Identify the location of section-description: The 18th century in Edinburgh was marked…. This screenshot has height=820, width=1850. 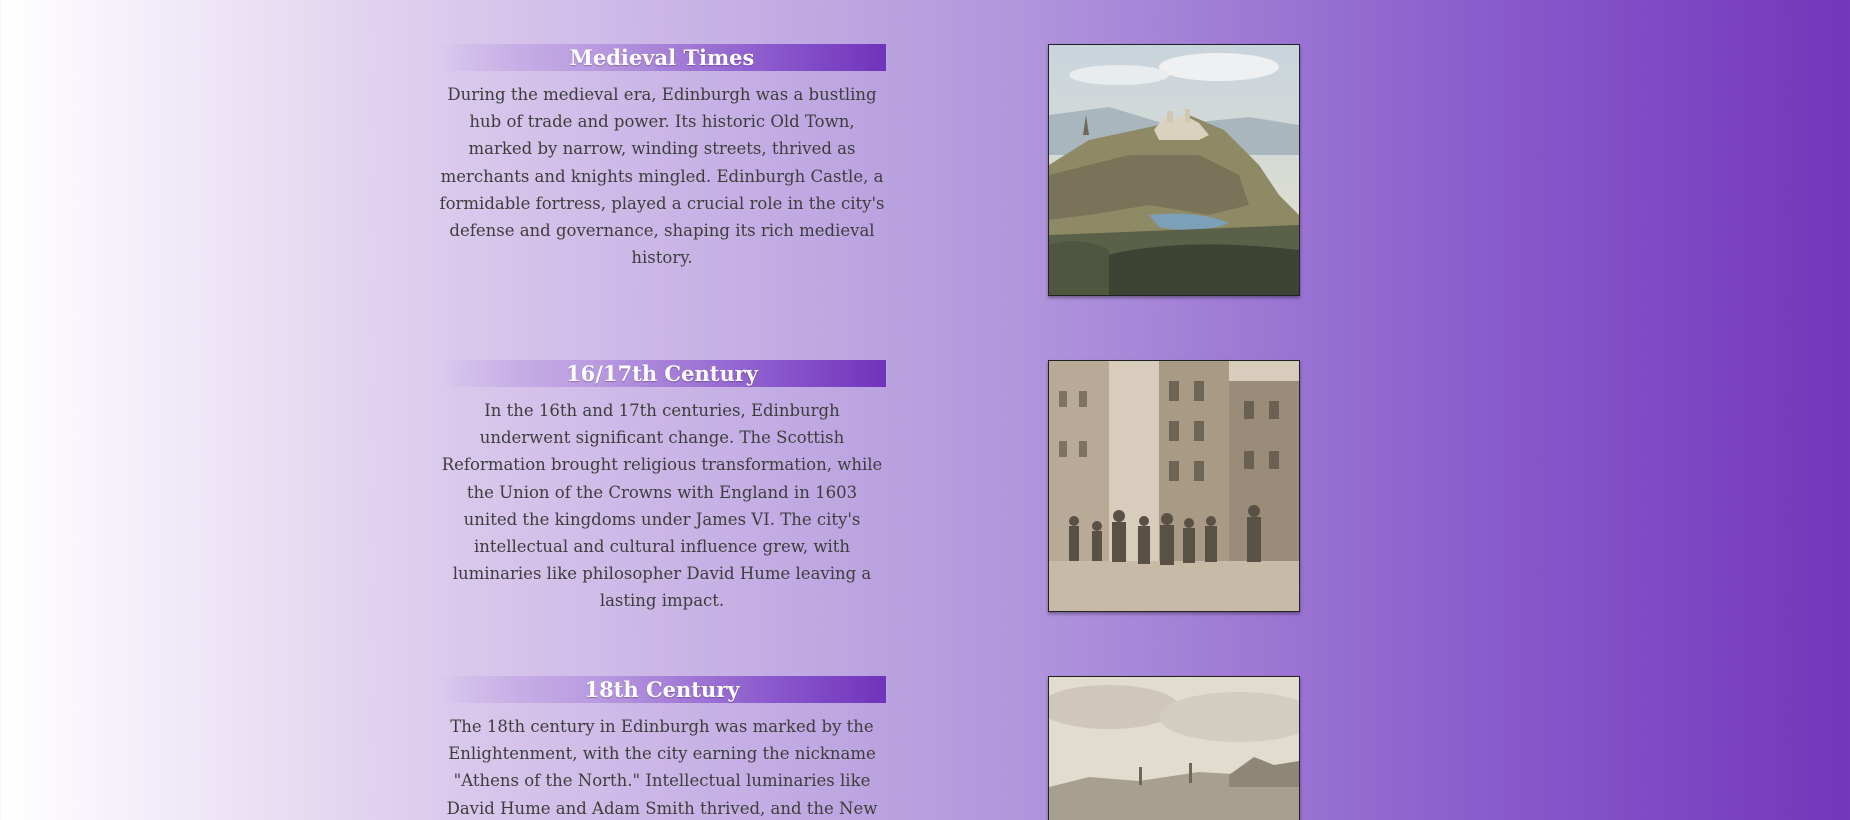
(662, 767).